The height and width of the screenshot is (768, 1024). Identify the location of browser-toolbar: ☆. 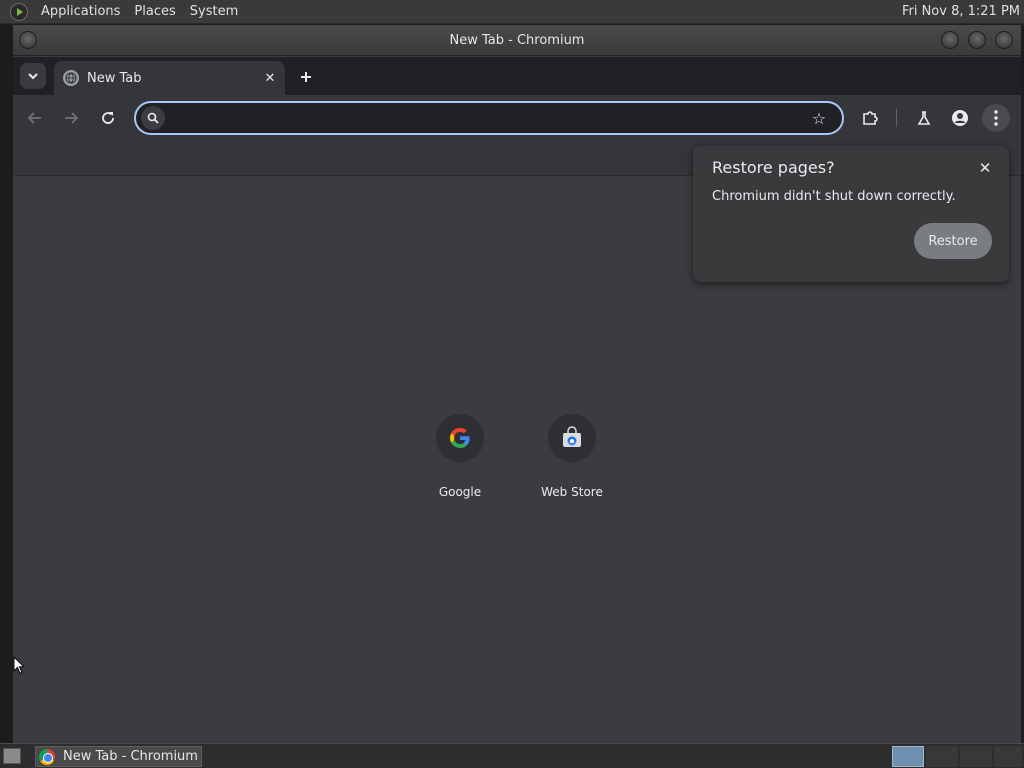
(517, 118).